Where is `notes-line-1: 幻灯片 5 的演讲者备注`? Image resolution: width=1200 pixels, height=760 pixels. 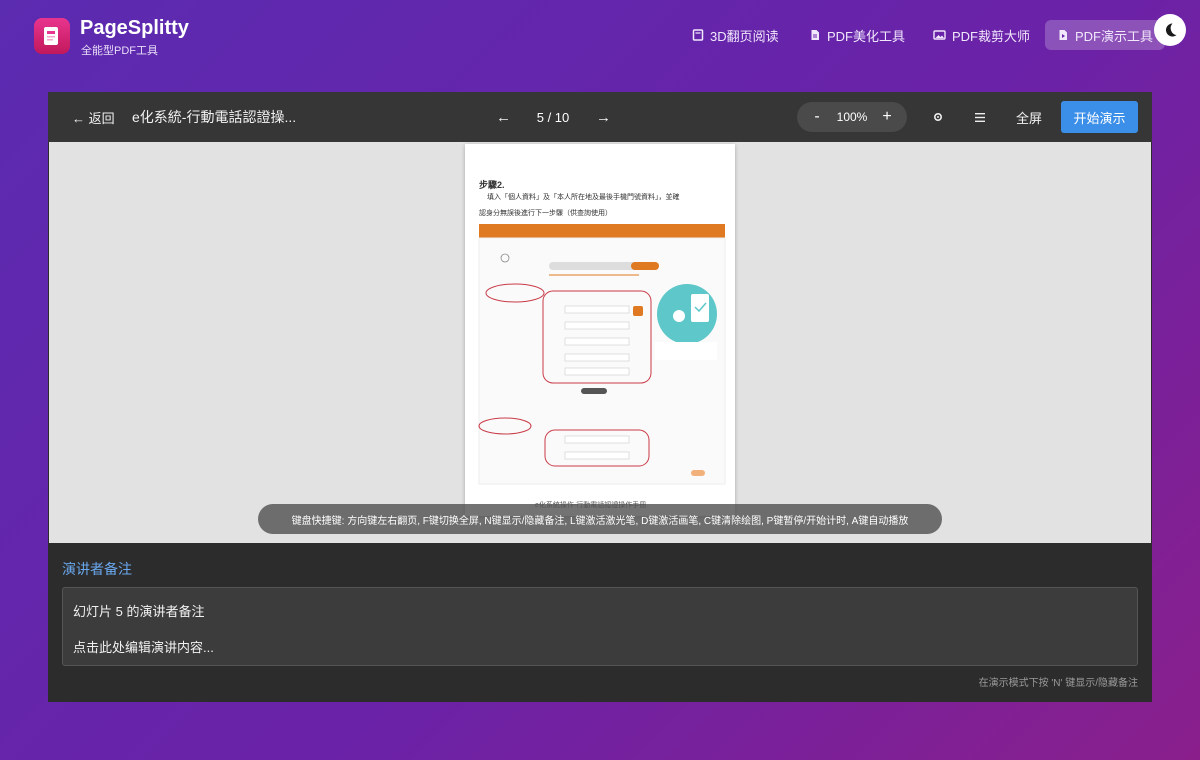
notes-line-1: 幻灯片 5 的演讲者备注 is located at coordinates (139, 611).